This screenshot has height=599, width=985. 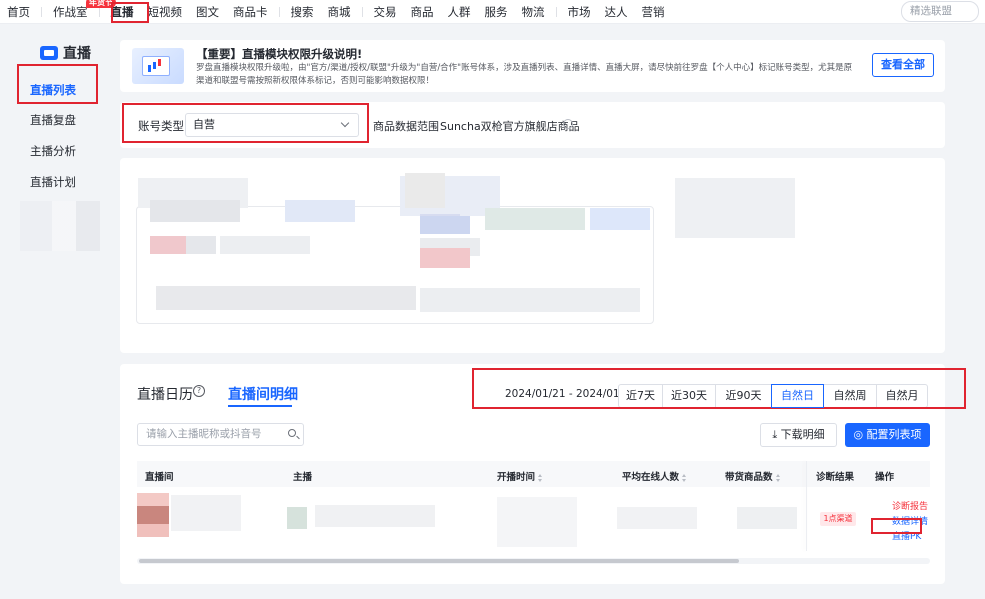 What do you see at coordinates (439, 561) in the screenshot?
I see `scrollbar-thumb` at bounding box center [439, 561].